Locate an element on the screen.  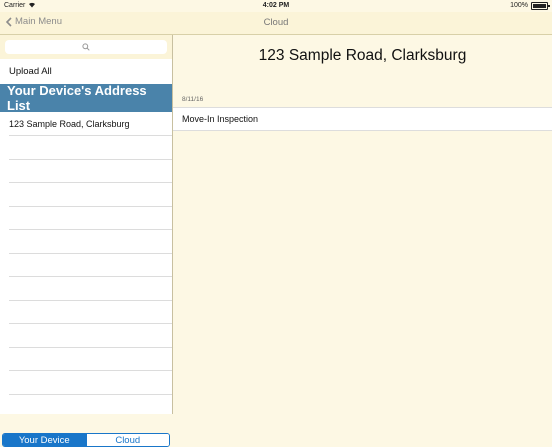
search-icon is located at coordinates (86, 47).